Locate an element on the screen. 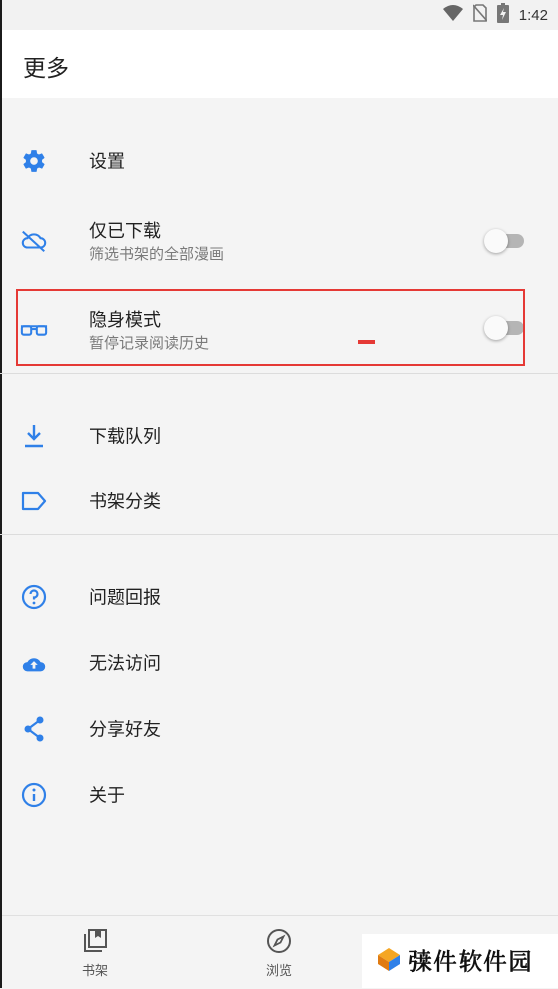 The height and width of the screenshot is (989, 558). menu-item-about: 关于 is located at coordinates (279, 795).